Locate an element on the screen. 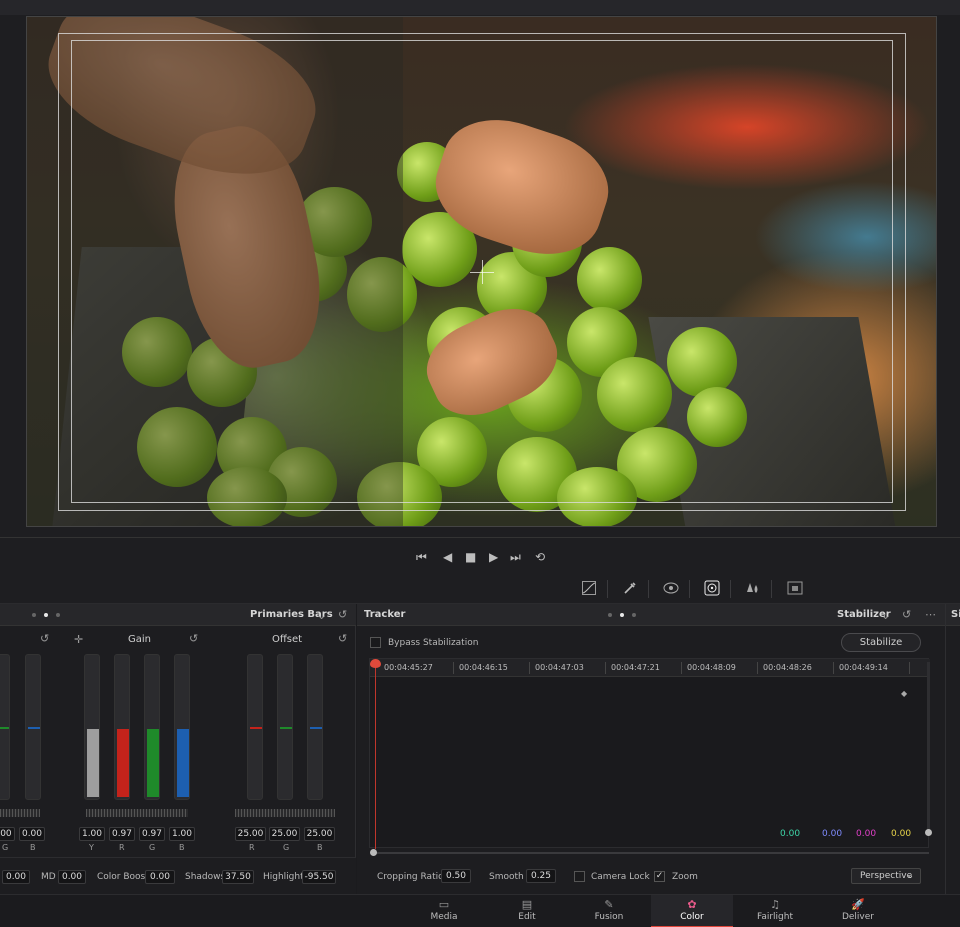 The image size is (960, 927). bypass-stabilization-label: Bypass Stabilization is located at coordinates (433, 643).